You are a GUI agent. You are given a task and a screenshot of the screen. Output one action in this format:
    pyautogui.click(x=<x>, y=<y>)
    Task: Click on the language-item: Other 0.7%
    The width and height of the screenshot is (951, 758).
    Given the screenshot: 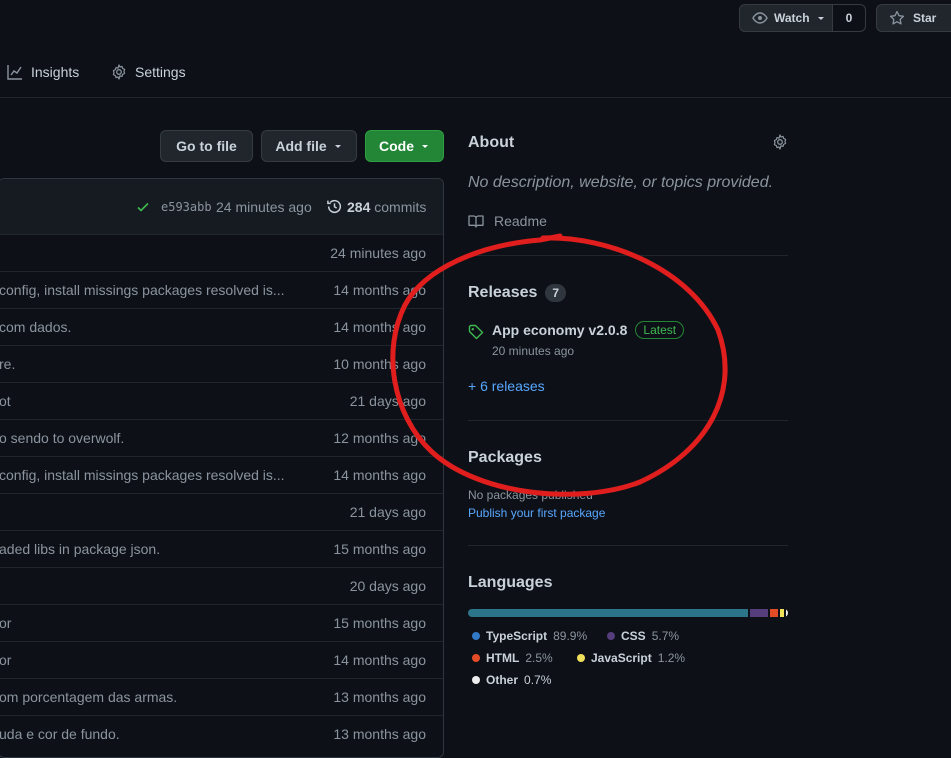 What is the action you would take?
    pyautogui.click(x=511, y=680)
    